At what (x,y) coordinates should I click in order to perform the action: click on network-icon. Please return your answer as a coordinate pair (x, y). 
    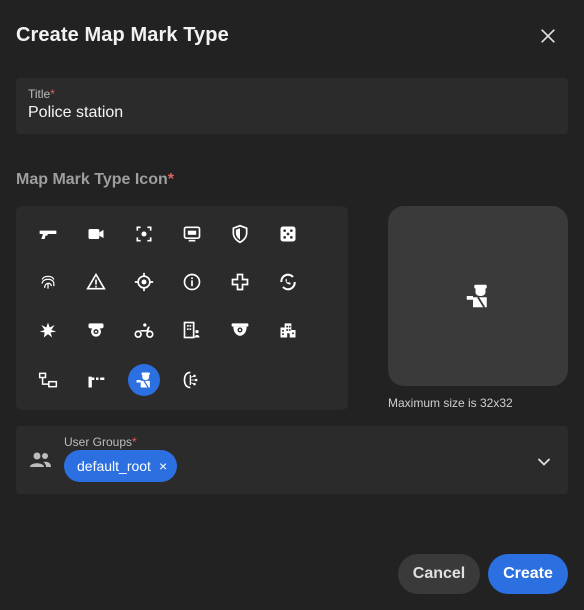
    Looking at the image, I should click on (48, 380).